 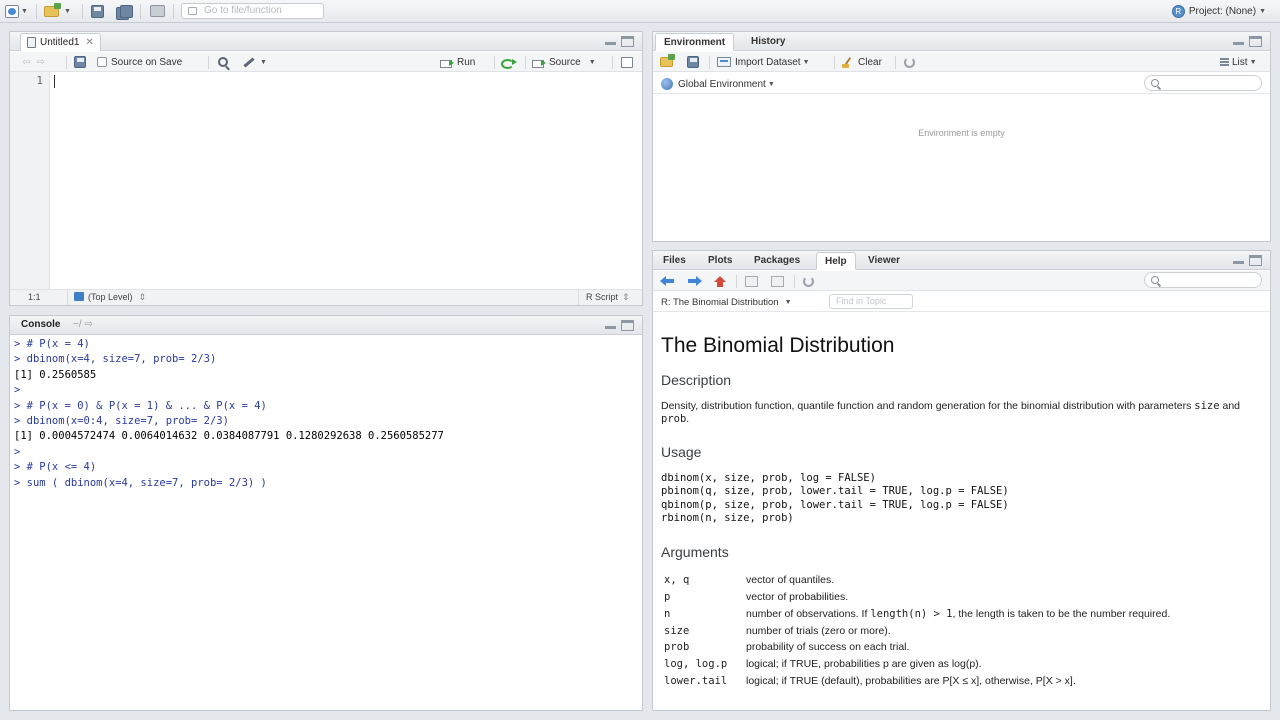 I want to click on checkbox-icon, so click(x=102, y=62).